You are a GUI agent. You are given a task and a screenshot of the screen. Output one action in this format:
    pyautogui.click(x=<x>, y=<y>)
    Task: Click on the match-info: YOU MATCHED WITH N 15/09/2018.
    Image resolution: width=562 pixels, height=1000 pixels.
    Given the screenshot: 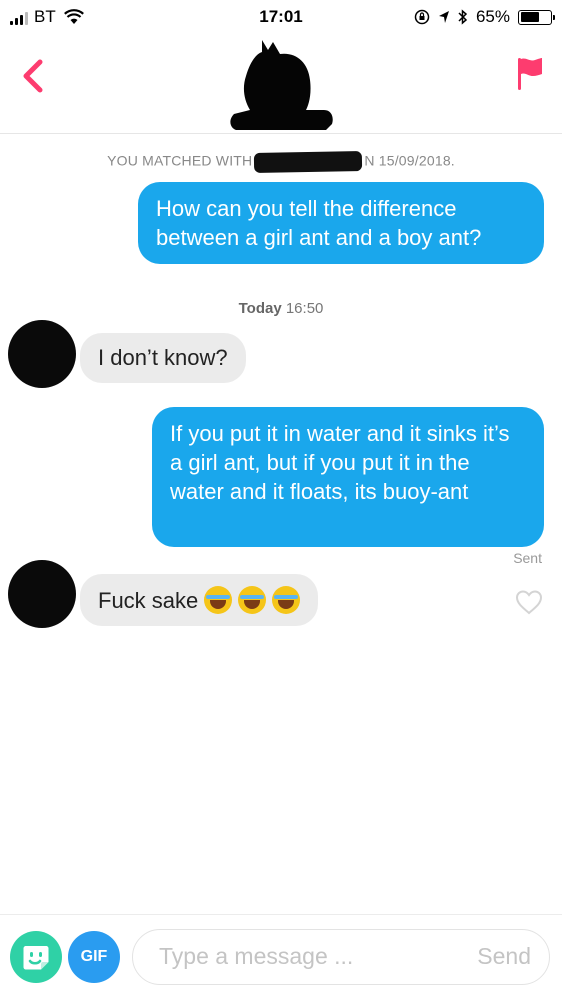 What is the action you would take?
    pyautogui.click(x=281, y=162)
    